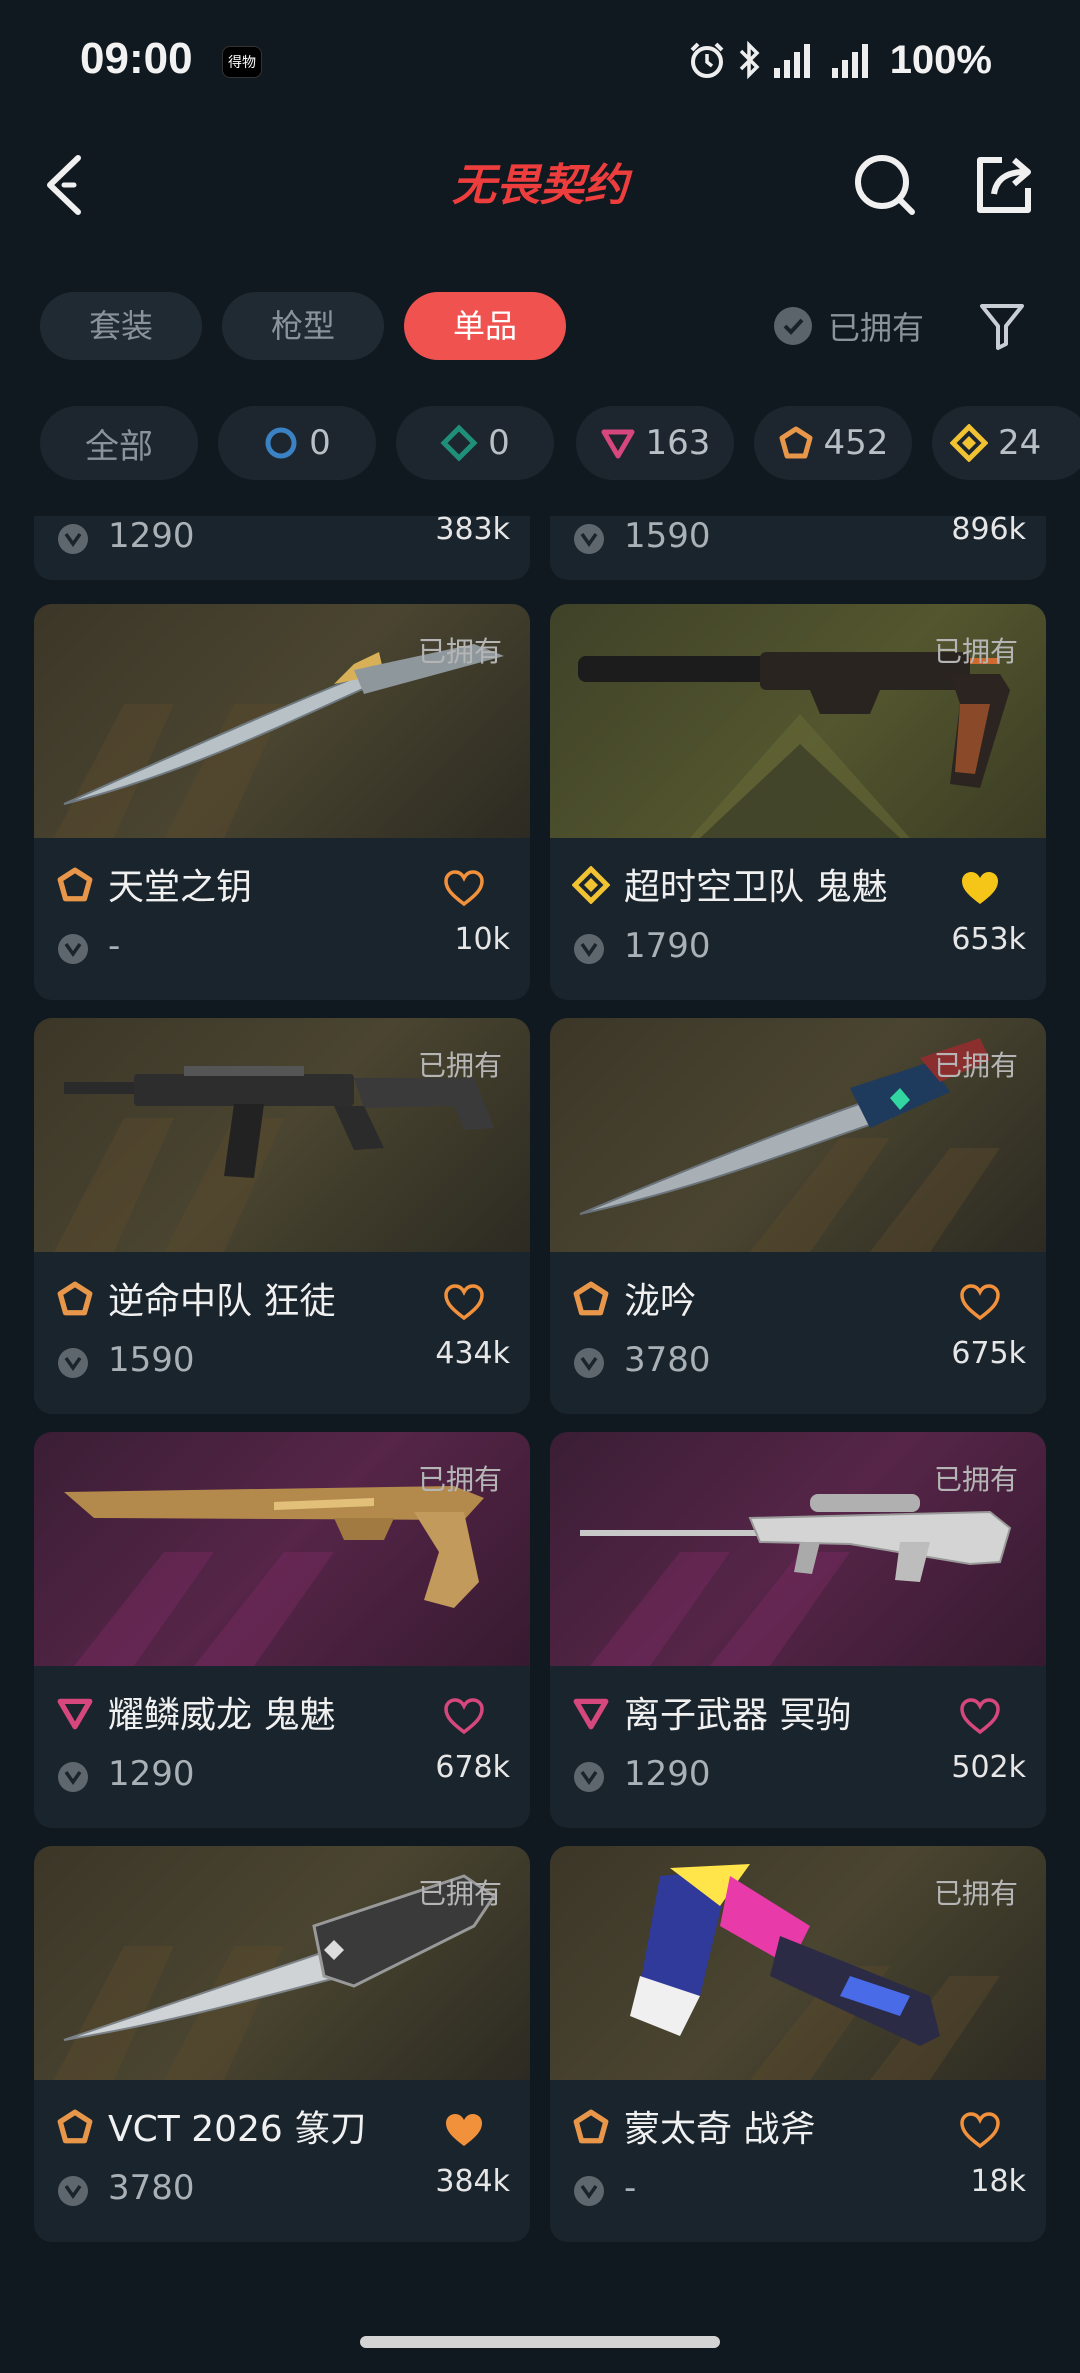 The image size is (1080, 2373). I want to click on tab-single-items: 单品, so click(485, 326).